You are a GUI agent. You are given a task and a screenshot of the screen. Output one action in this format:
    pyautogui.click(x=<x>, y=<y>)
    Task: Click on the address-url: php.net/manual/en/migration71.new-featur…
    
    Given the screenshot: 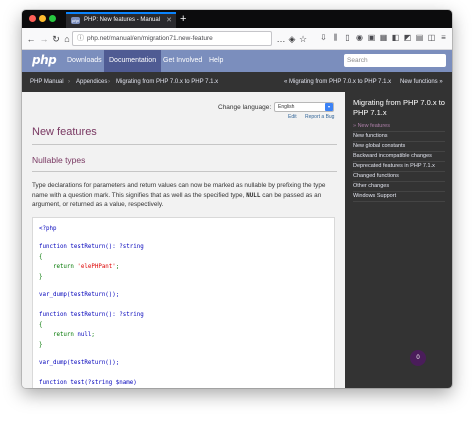 What is the action you would take?
    pyautogui.click(x=150, y=38)
    